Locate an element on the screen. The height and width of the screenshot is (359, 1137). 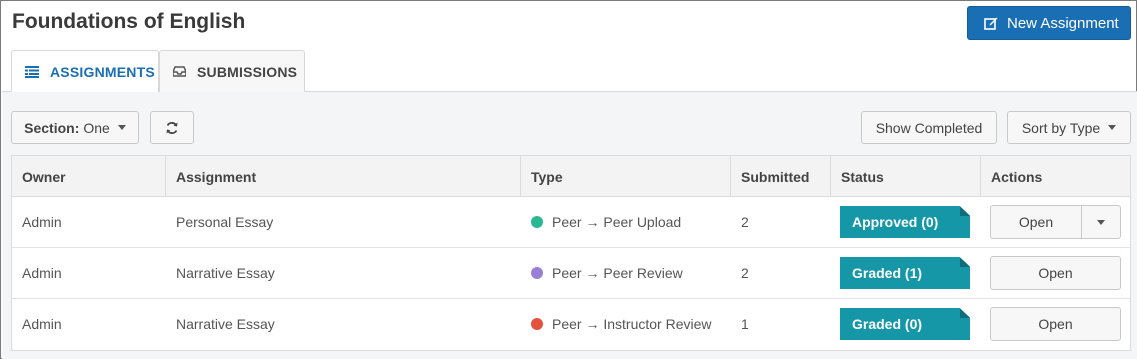
refresh-button is located at coordinates (172, 127).